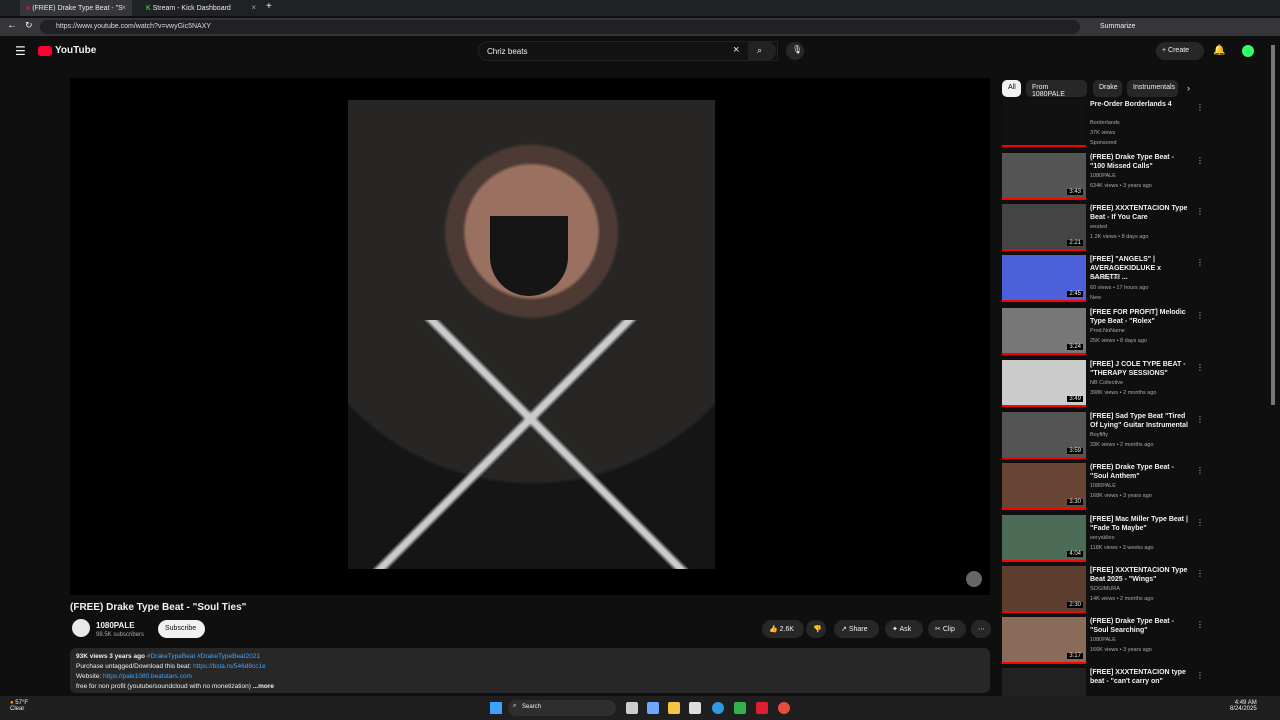 This screenshot has width=1280, height=720. Describe the element at coordinates (1044, 383) in the screenshot. I see `recommendation-thumbnail: 3:49` at that location.